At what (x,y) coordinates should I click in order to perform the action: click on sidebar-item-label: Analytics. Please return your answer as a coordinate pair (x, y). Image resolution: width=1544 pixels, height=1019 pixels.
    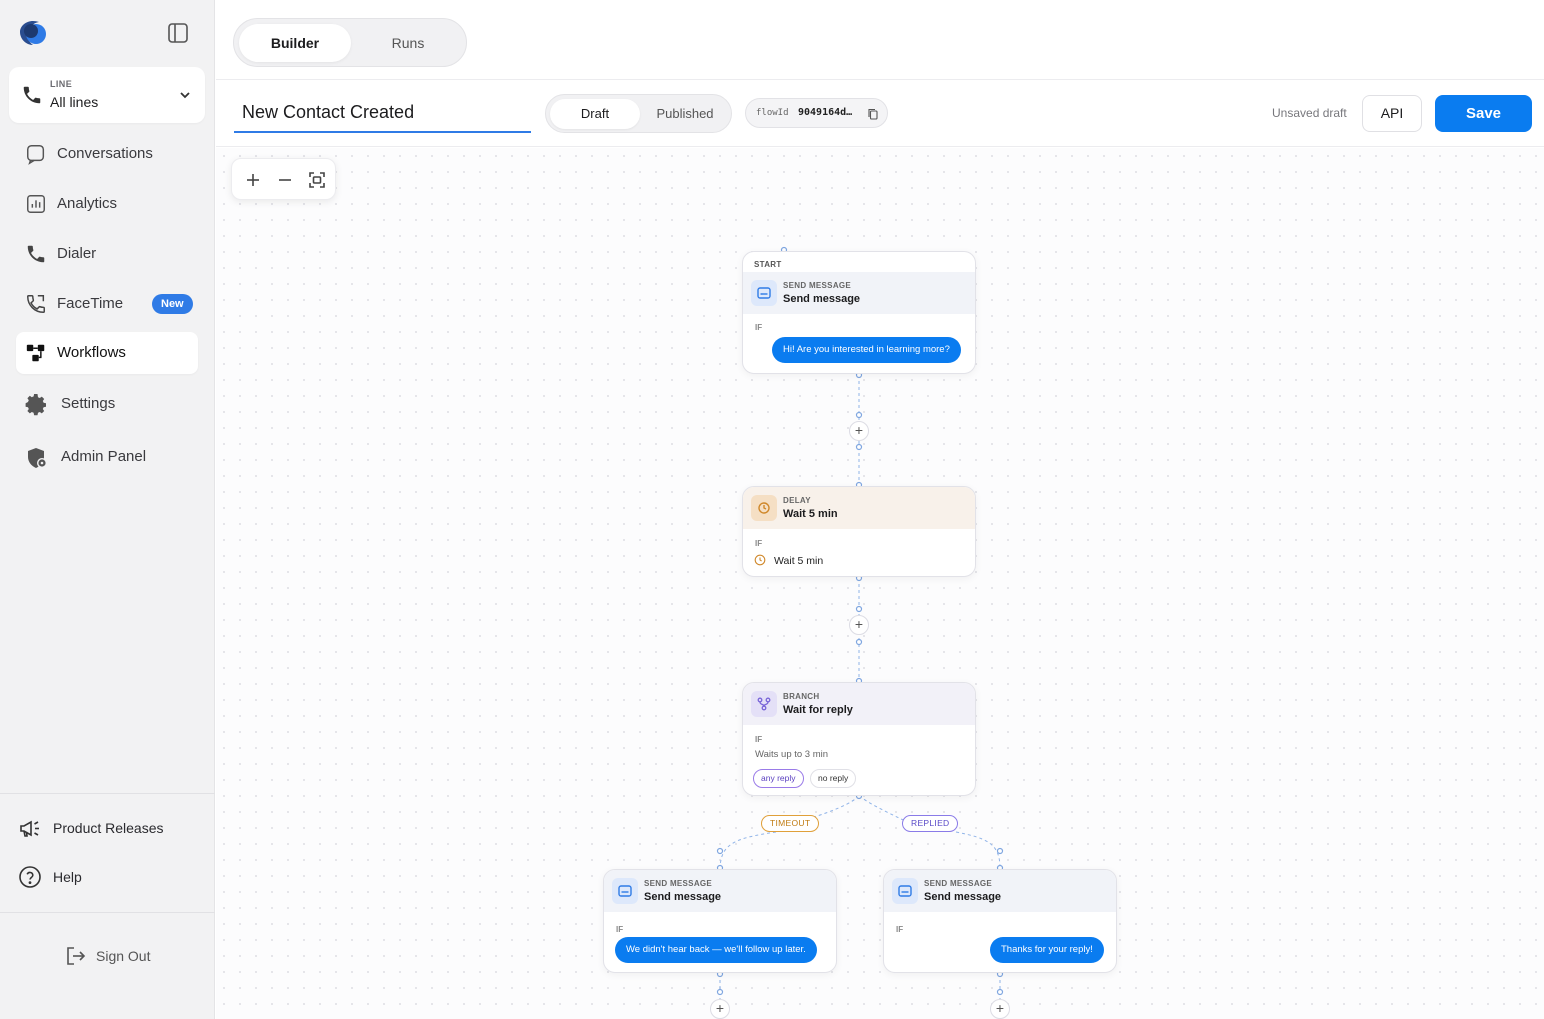
    Looking at the image, I should click on (87, 203).